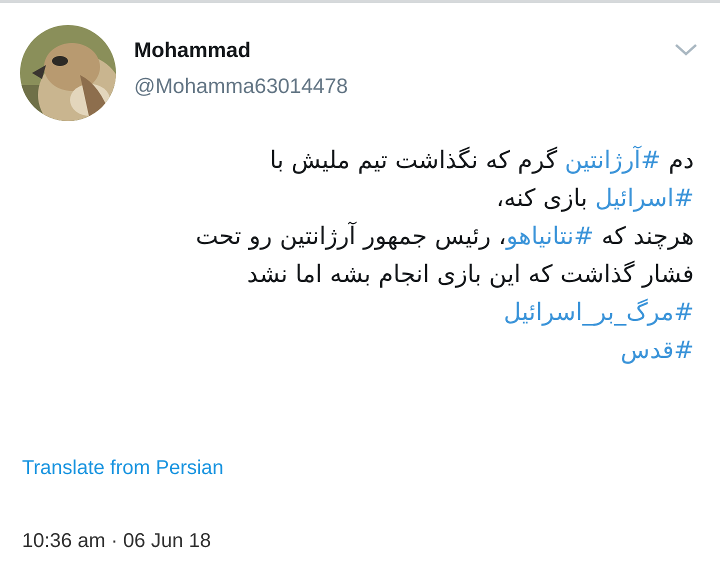 This screenshot has width=720, height=574. I want to click on tweet-text-line: دم #آرژانتین گرم که نگذاشت تیم ملیش با, so click(481, 160).